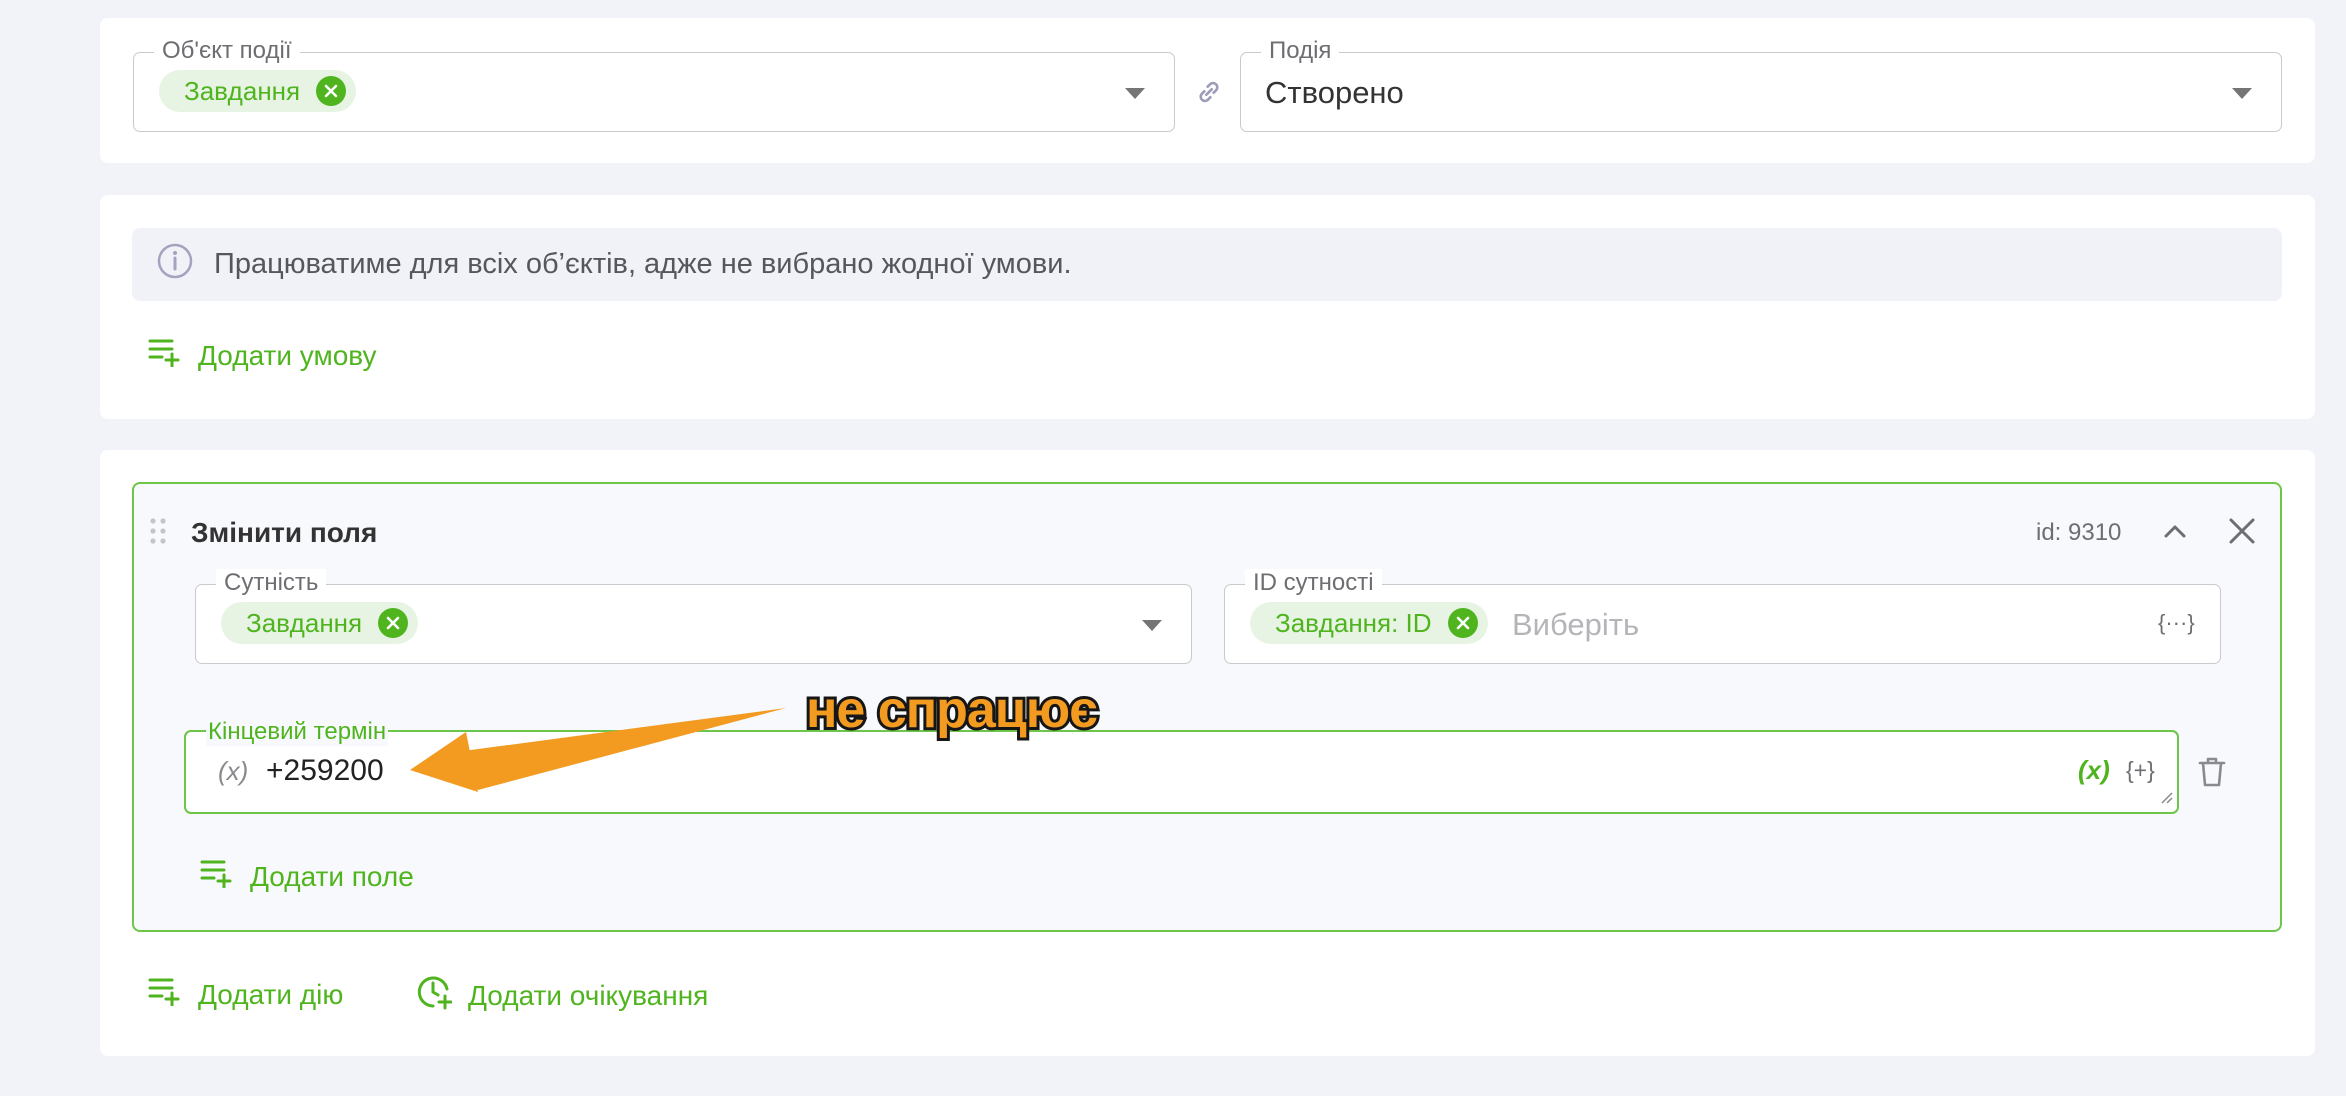 This screenshot has height=1096, width=2346. Describe the element at coordinates (952, 710) in the screenshot. I see `annotation-text: не спрацює` at that location.